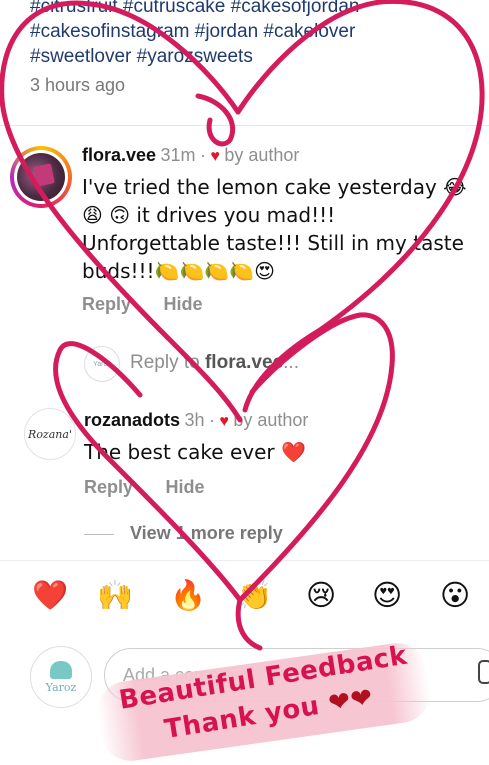 Image resolution: width=489 pixels, height=765 pixels. What do you see at coordinates (132, 420) in the screenshot?
I see `comment-username: rozanadots` at bounding box center [132, 420].